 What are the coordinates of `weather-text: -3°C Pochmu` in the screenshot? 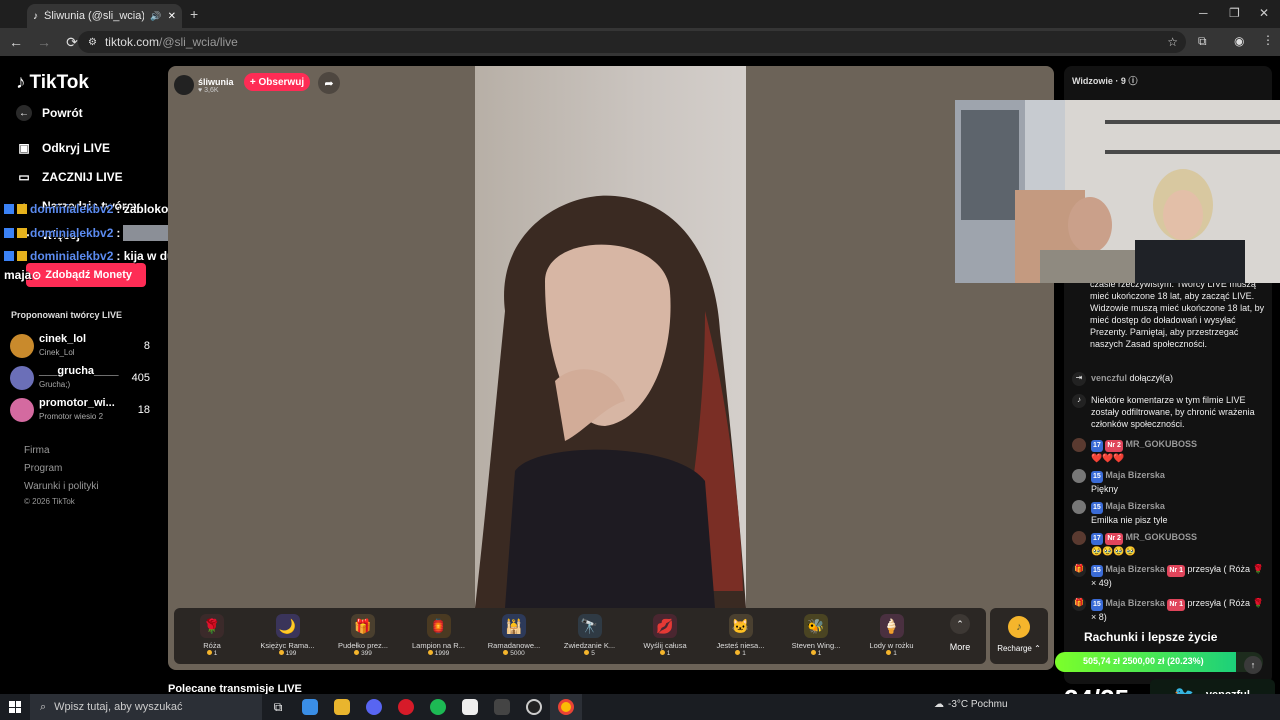 It's located at (978, 704).